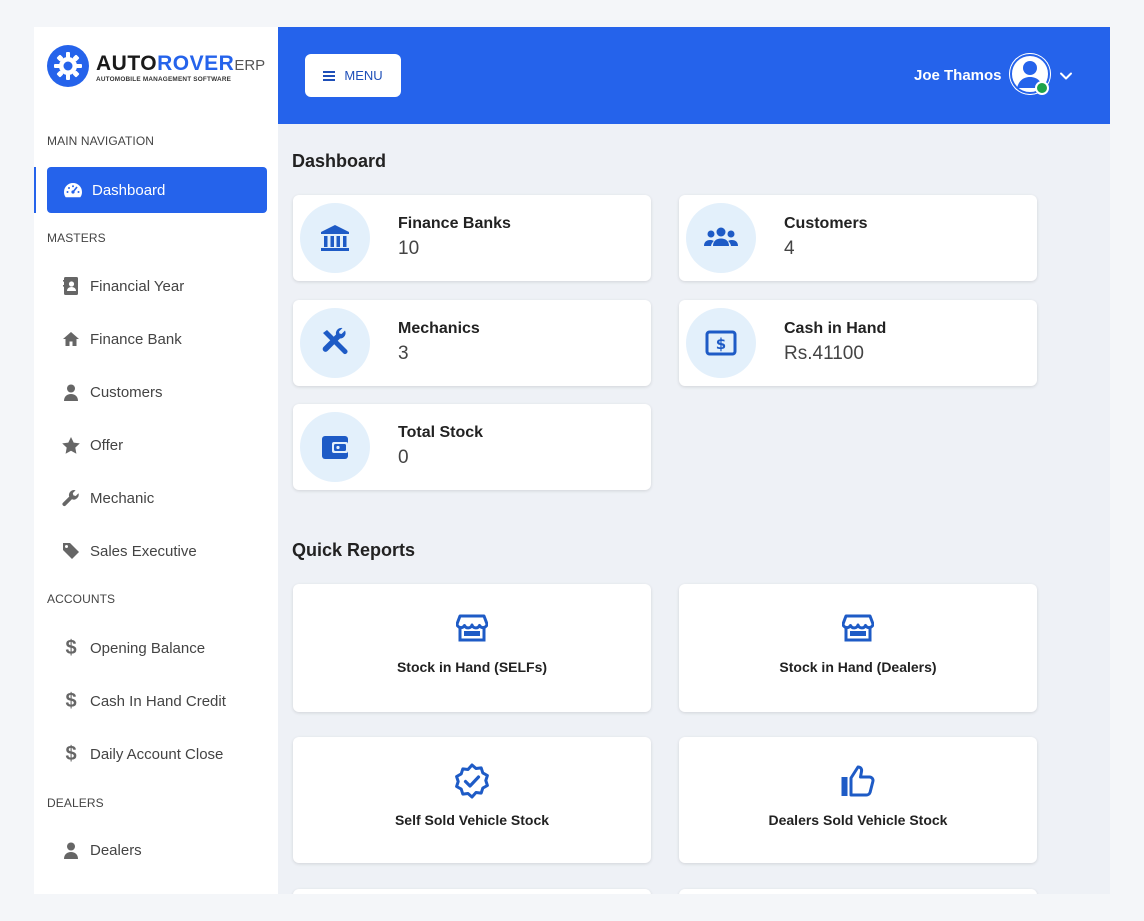 Image resolution: width=1144 pixels, height=921 pixels. What do you see at coordinates (454, 223) in the screenshot?
I see `stat-label: Finance Banks` at bounding box center [454, 223].